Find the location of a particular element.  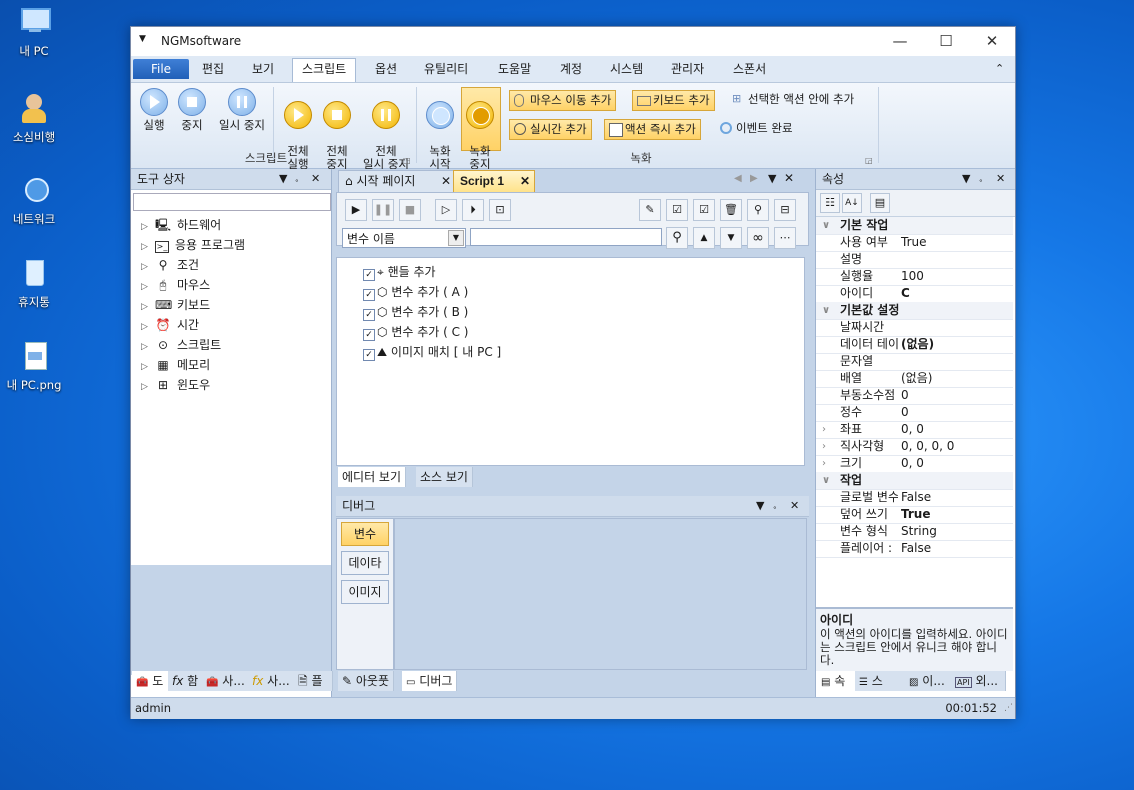

record-stop-button: 녹화 중지 is located at coordinates (480, 129).